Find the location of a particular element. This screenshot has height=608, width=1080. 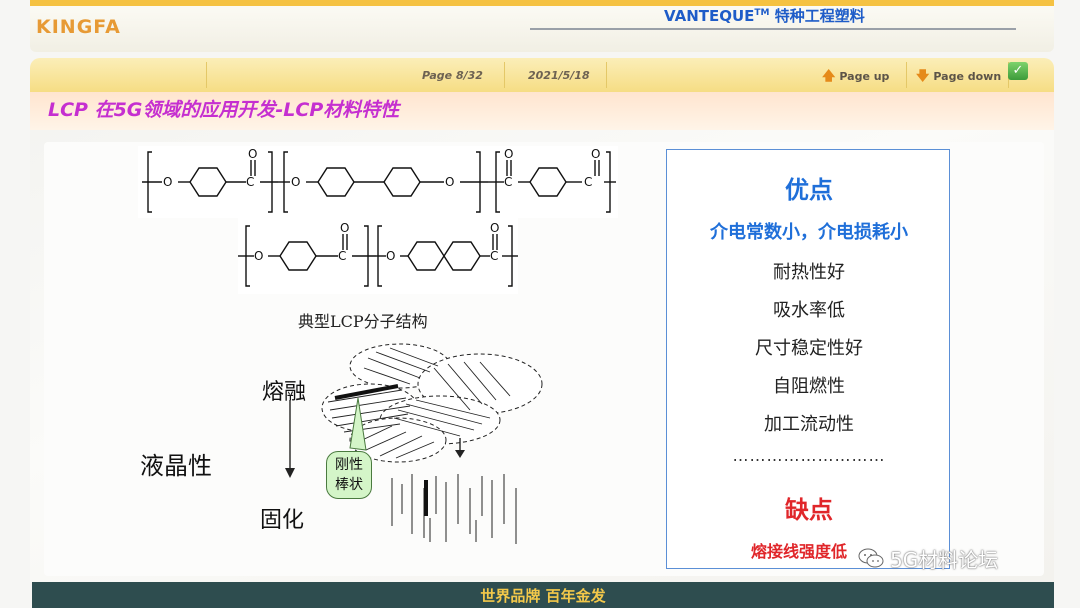

watermark-text: 5G材料论坛 is located at coordinates (944, 559).